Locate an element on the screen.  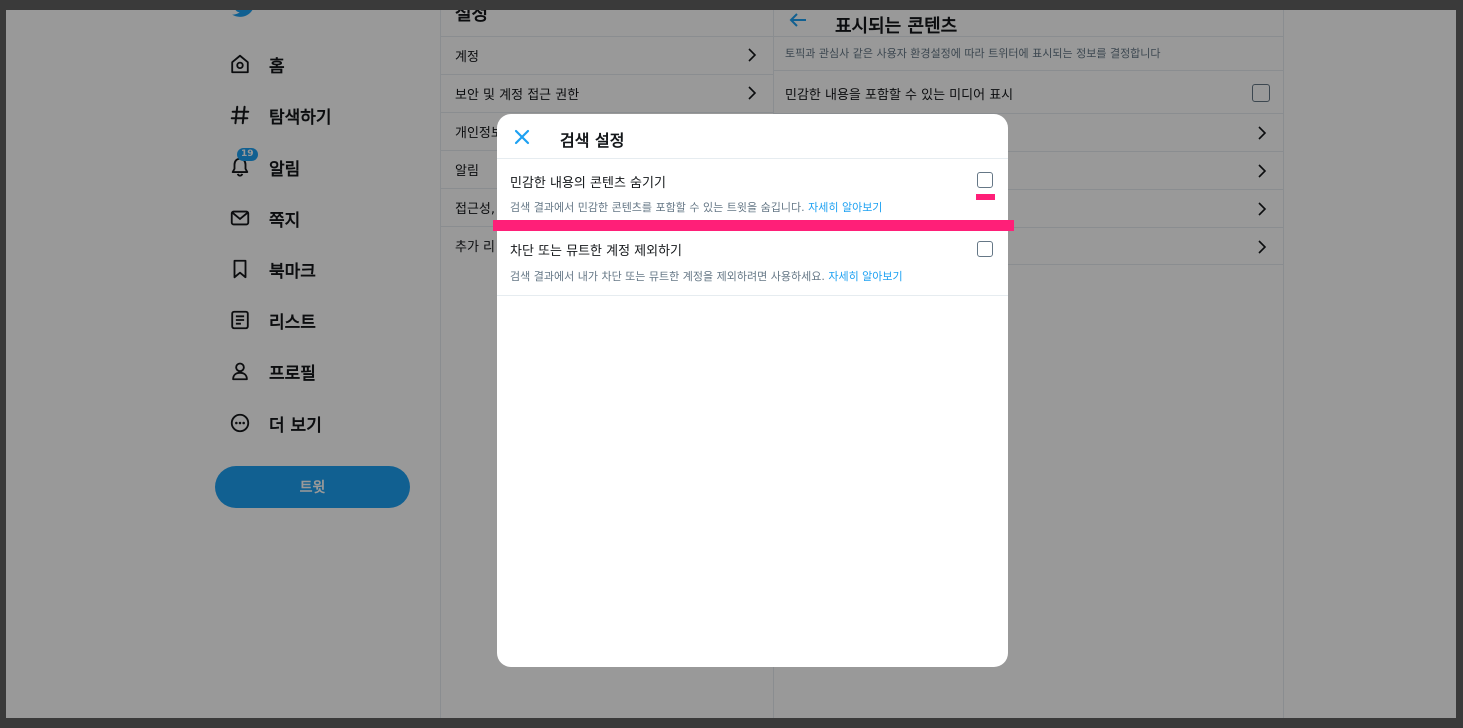
option-description-text: 검색 결과에서 민감한 콘텐츠를 포함할 수 있는 트윗을 숨깁니다. is located at coordinates (659, 207).